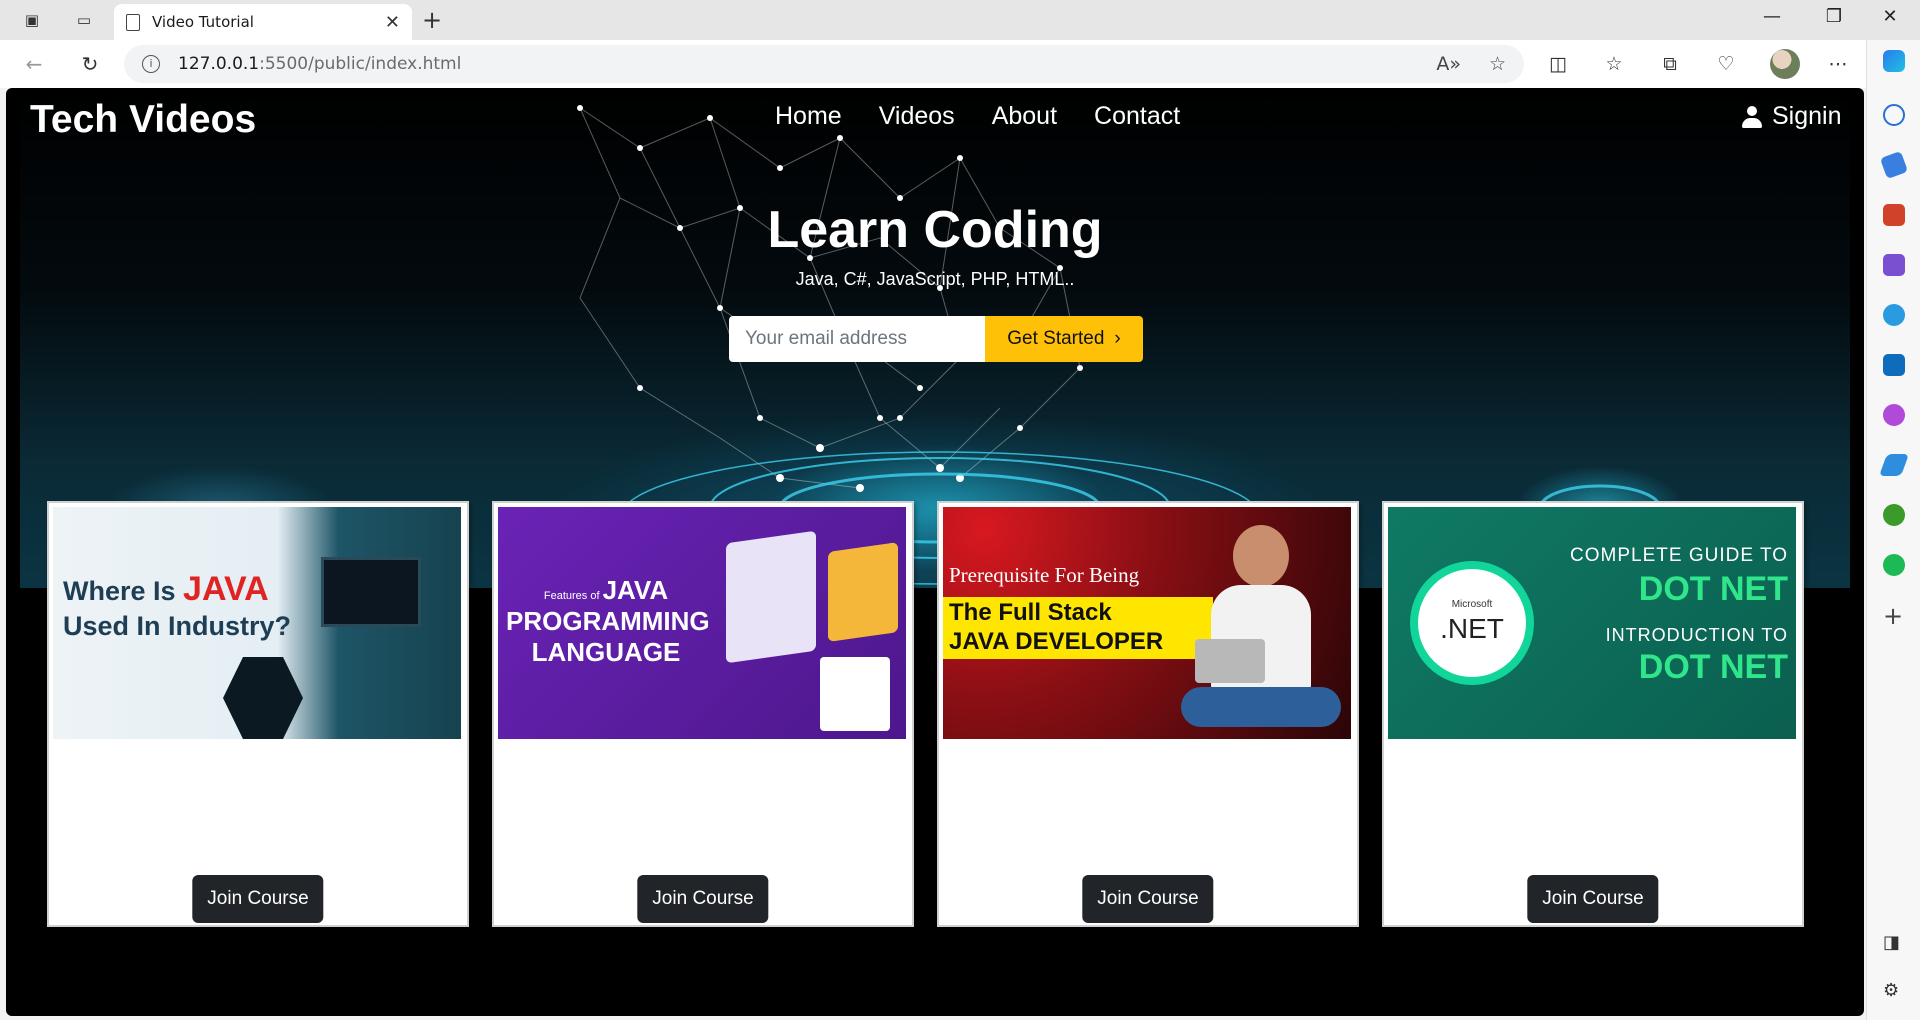 The image size is (1920, 1020). I want to click on thumb-text: Where Is, so click(123, 591).